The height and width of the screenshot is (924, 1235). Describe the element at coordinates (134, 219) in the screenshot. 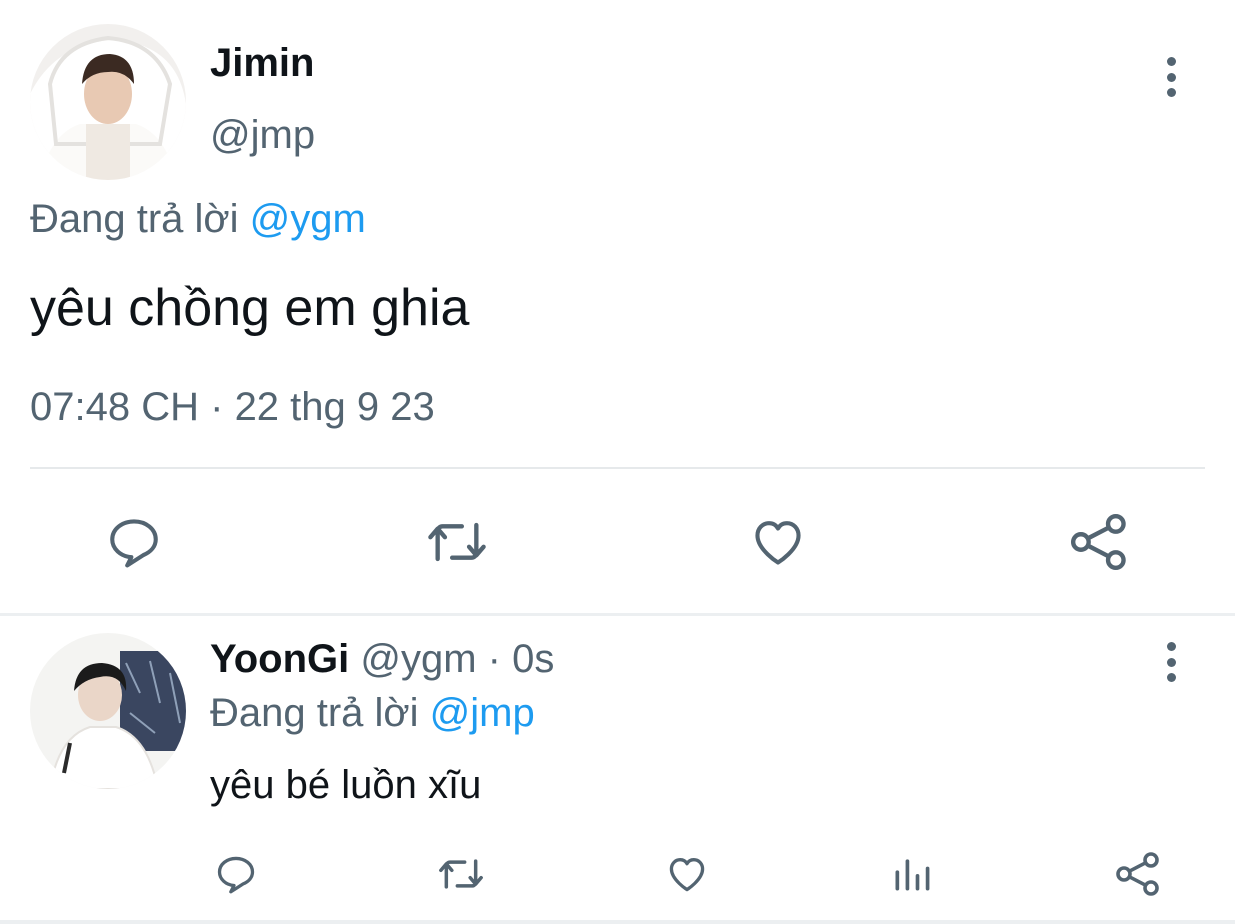

I see `replying-to-label: Đang trả lời` at that location.